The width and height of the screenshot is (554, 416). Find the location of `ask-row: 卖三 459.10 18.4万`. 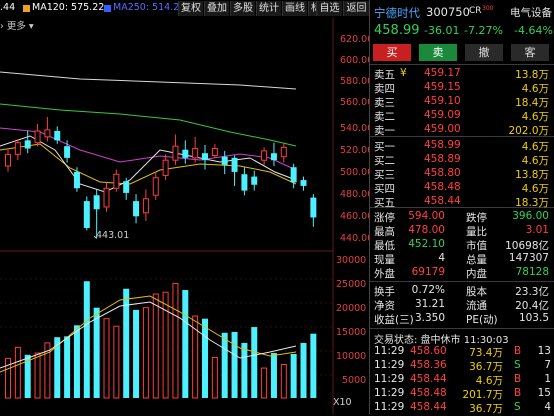

ask-row: 卖三 459.10 18.4万 is located at coordinates (462, 102).